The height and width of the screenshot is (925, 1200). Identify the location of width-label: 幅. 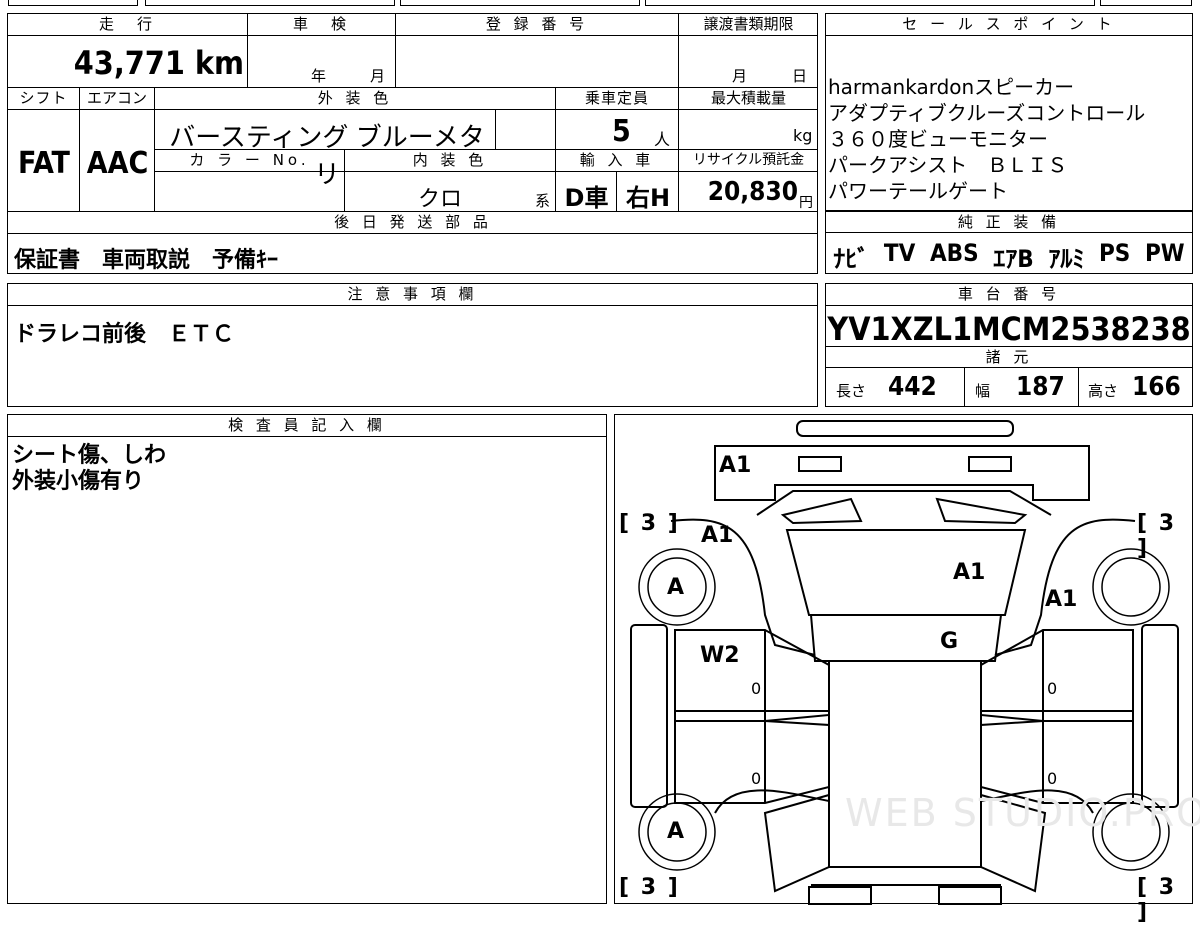
(983, 391).